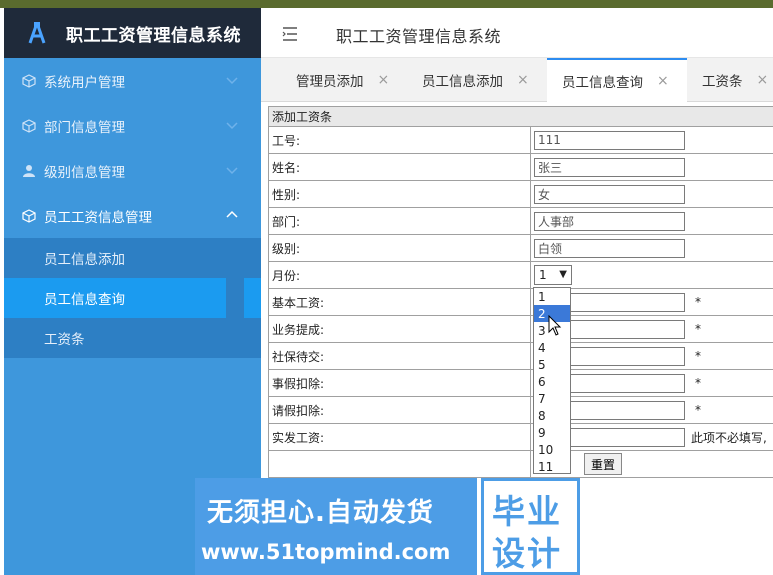 This screenshot has height=575, width=773. What do you see at coordinates (520, 116) in the screenshot?
I see `form-heading: 添加工资条` at bounding box center [520, 116].